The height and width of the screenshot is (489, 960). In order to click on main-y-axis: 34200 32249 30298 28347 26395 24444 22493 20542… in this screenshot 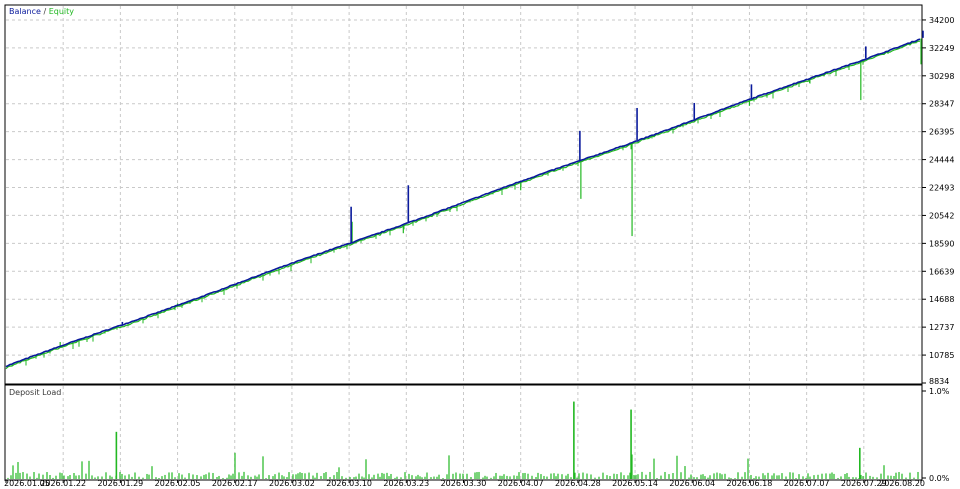, I will do `click(938, 201)`.